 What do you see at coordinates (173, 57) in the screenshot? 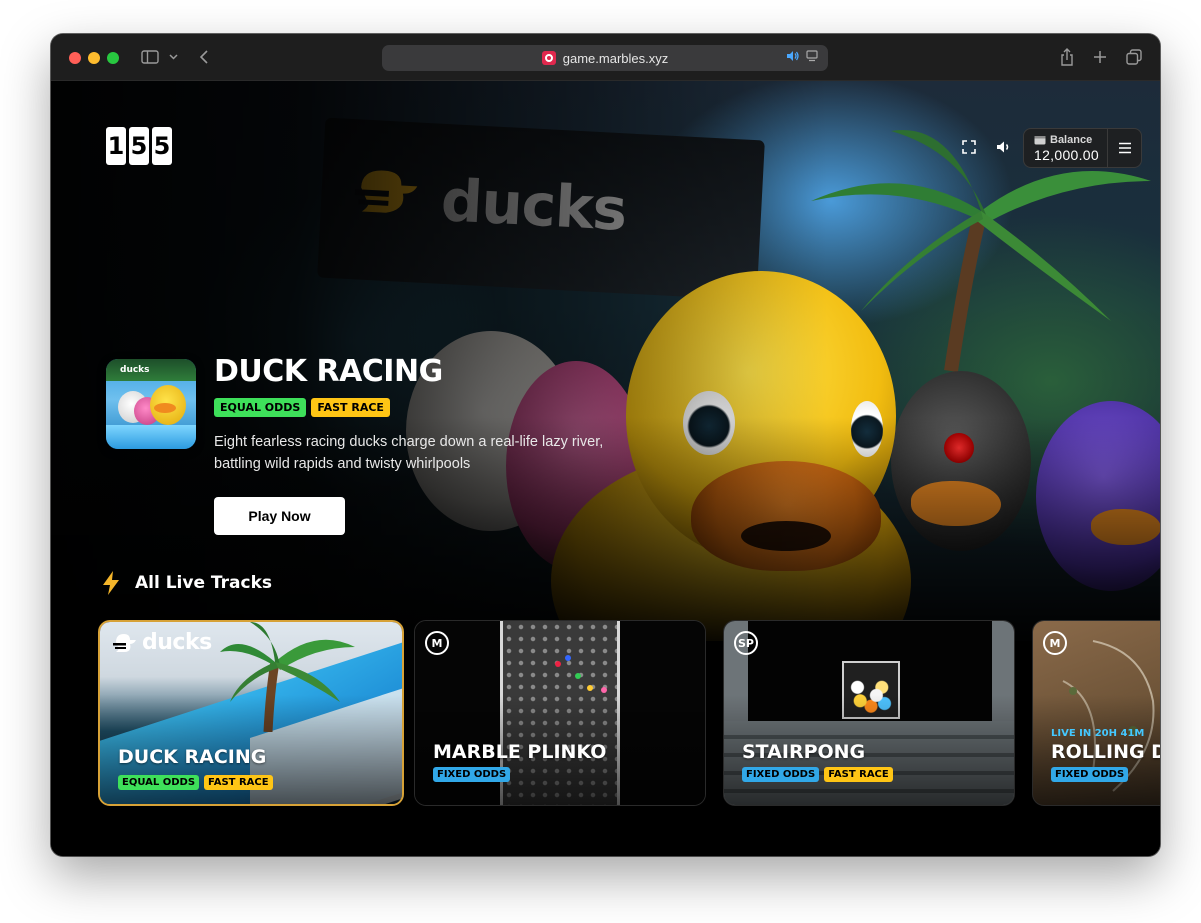
I see `chevron-down-icon` at bounding box center [173, 57].